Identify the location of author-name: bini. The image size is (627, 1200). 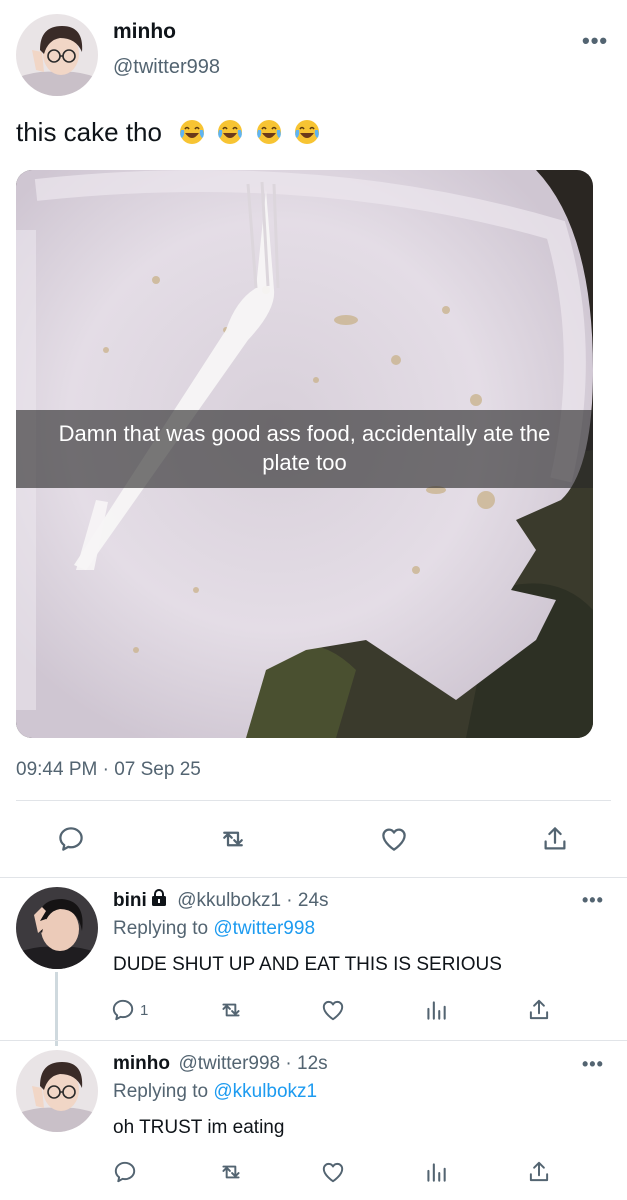
(130, 900).